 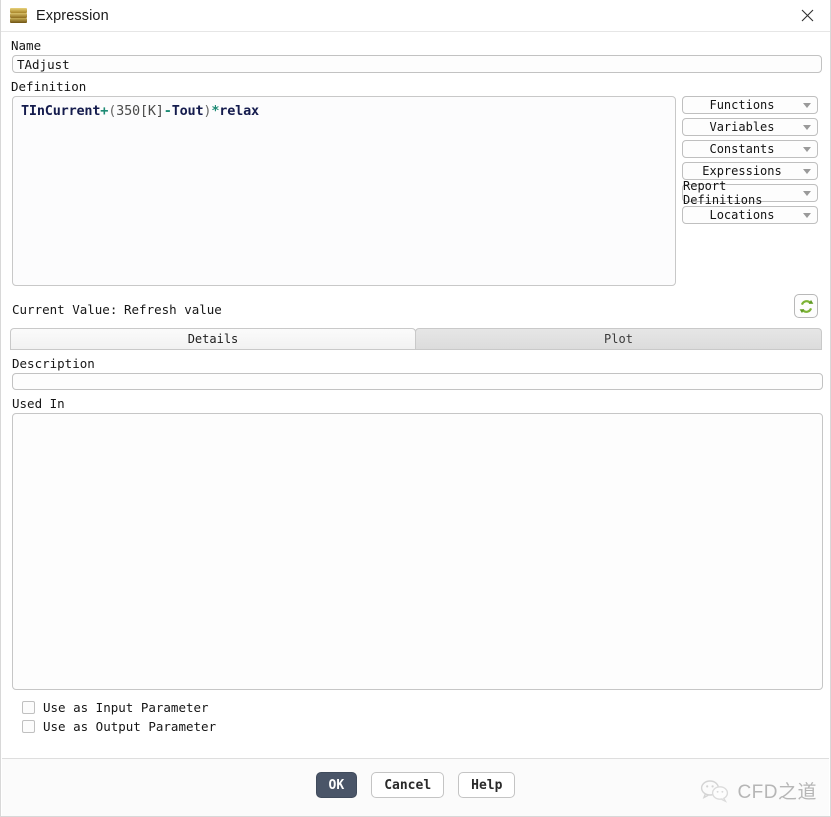 What do you see at coordinates (487, 785) in the screenshot?
I see `help-button: Help` at bounding box center [487, 785].